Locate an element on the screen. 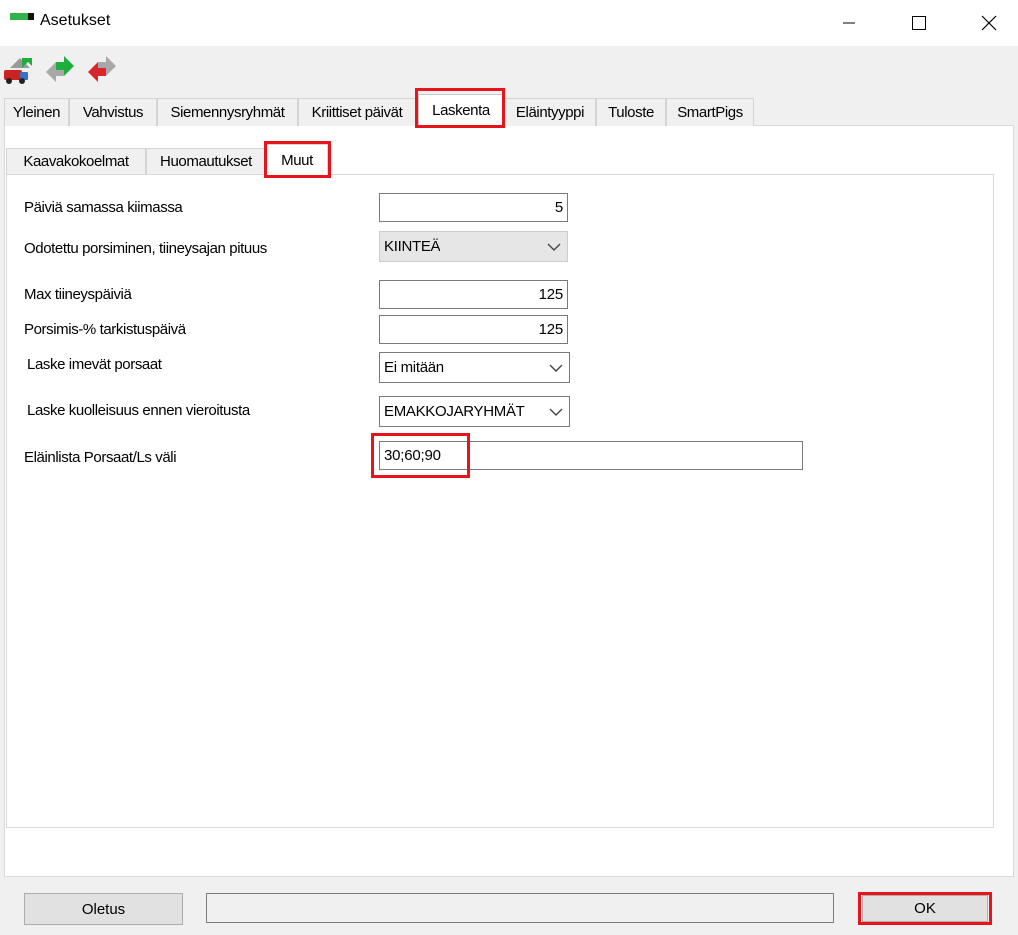  paivia-samassa-kiimassa-input: 5 is located at coordinates (473, 207).